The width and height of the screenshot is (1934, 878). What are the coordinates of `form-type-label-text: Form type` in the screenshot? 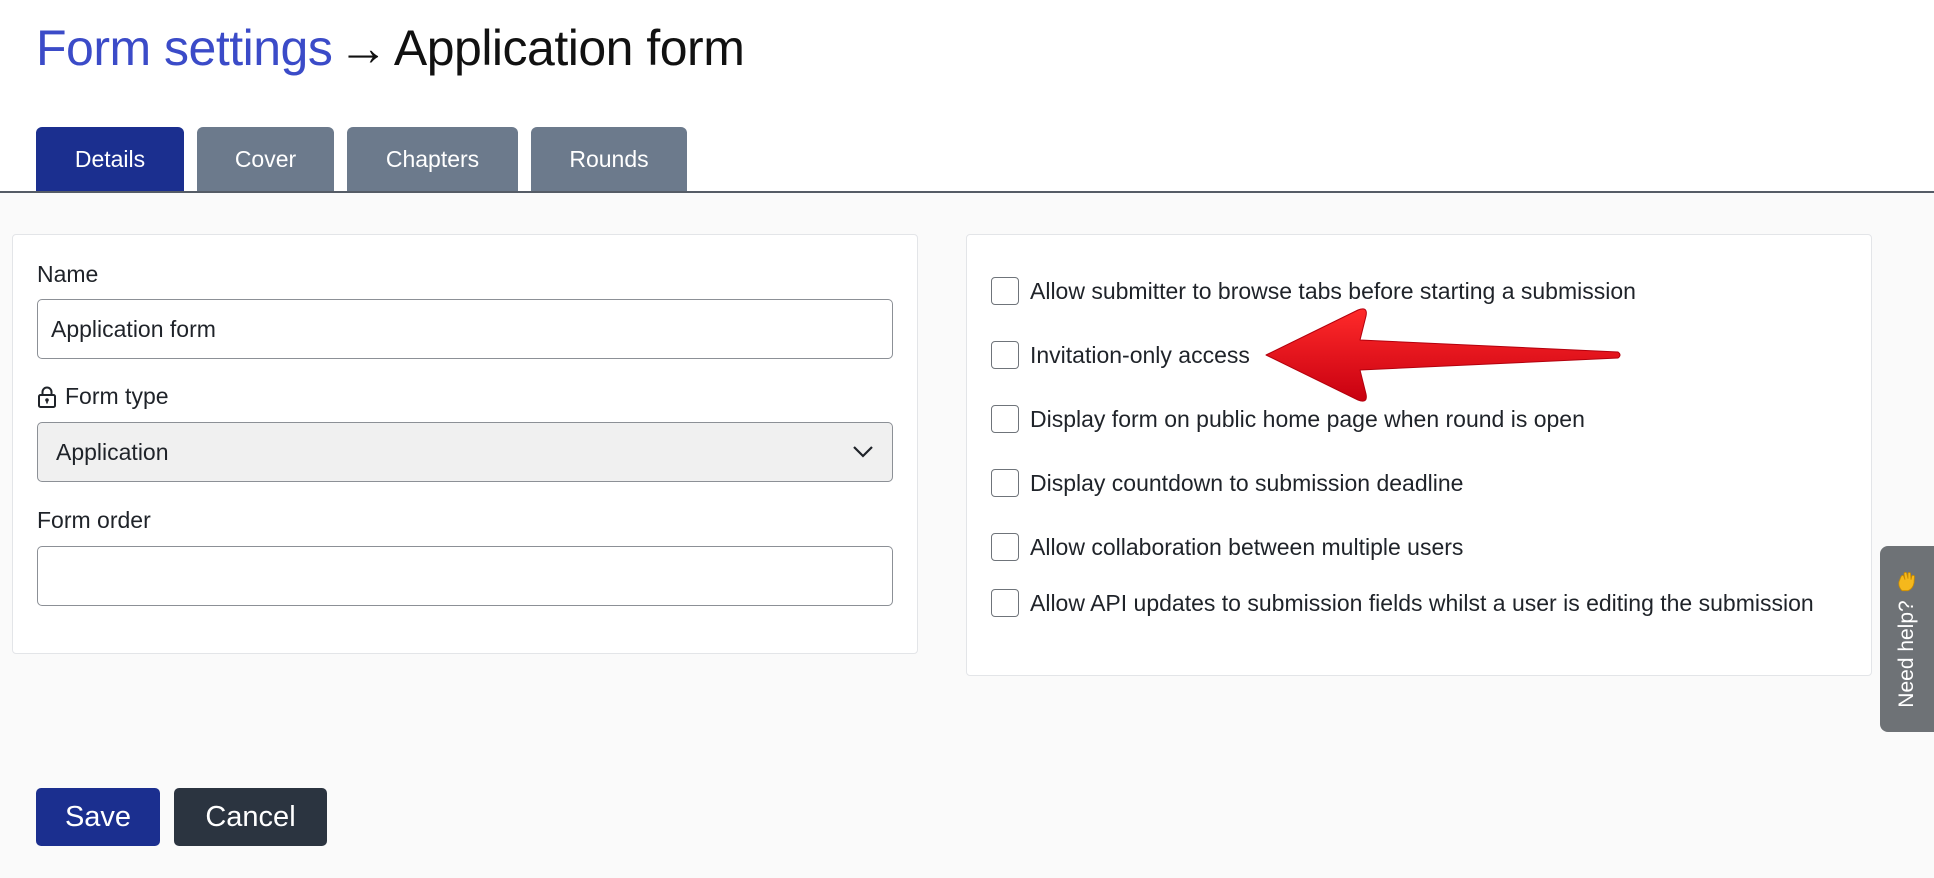 It's located at (117, 396).